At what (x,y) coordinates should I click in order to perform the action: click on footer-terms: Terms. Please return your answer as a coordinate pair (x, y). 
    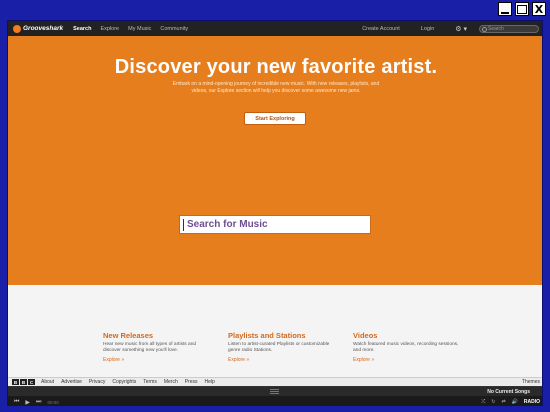
    Looking at the image, I should click on (150, 382).